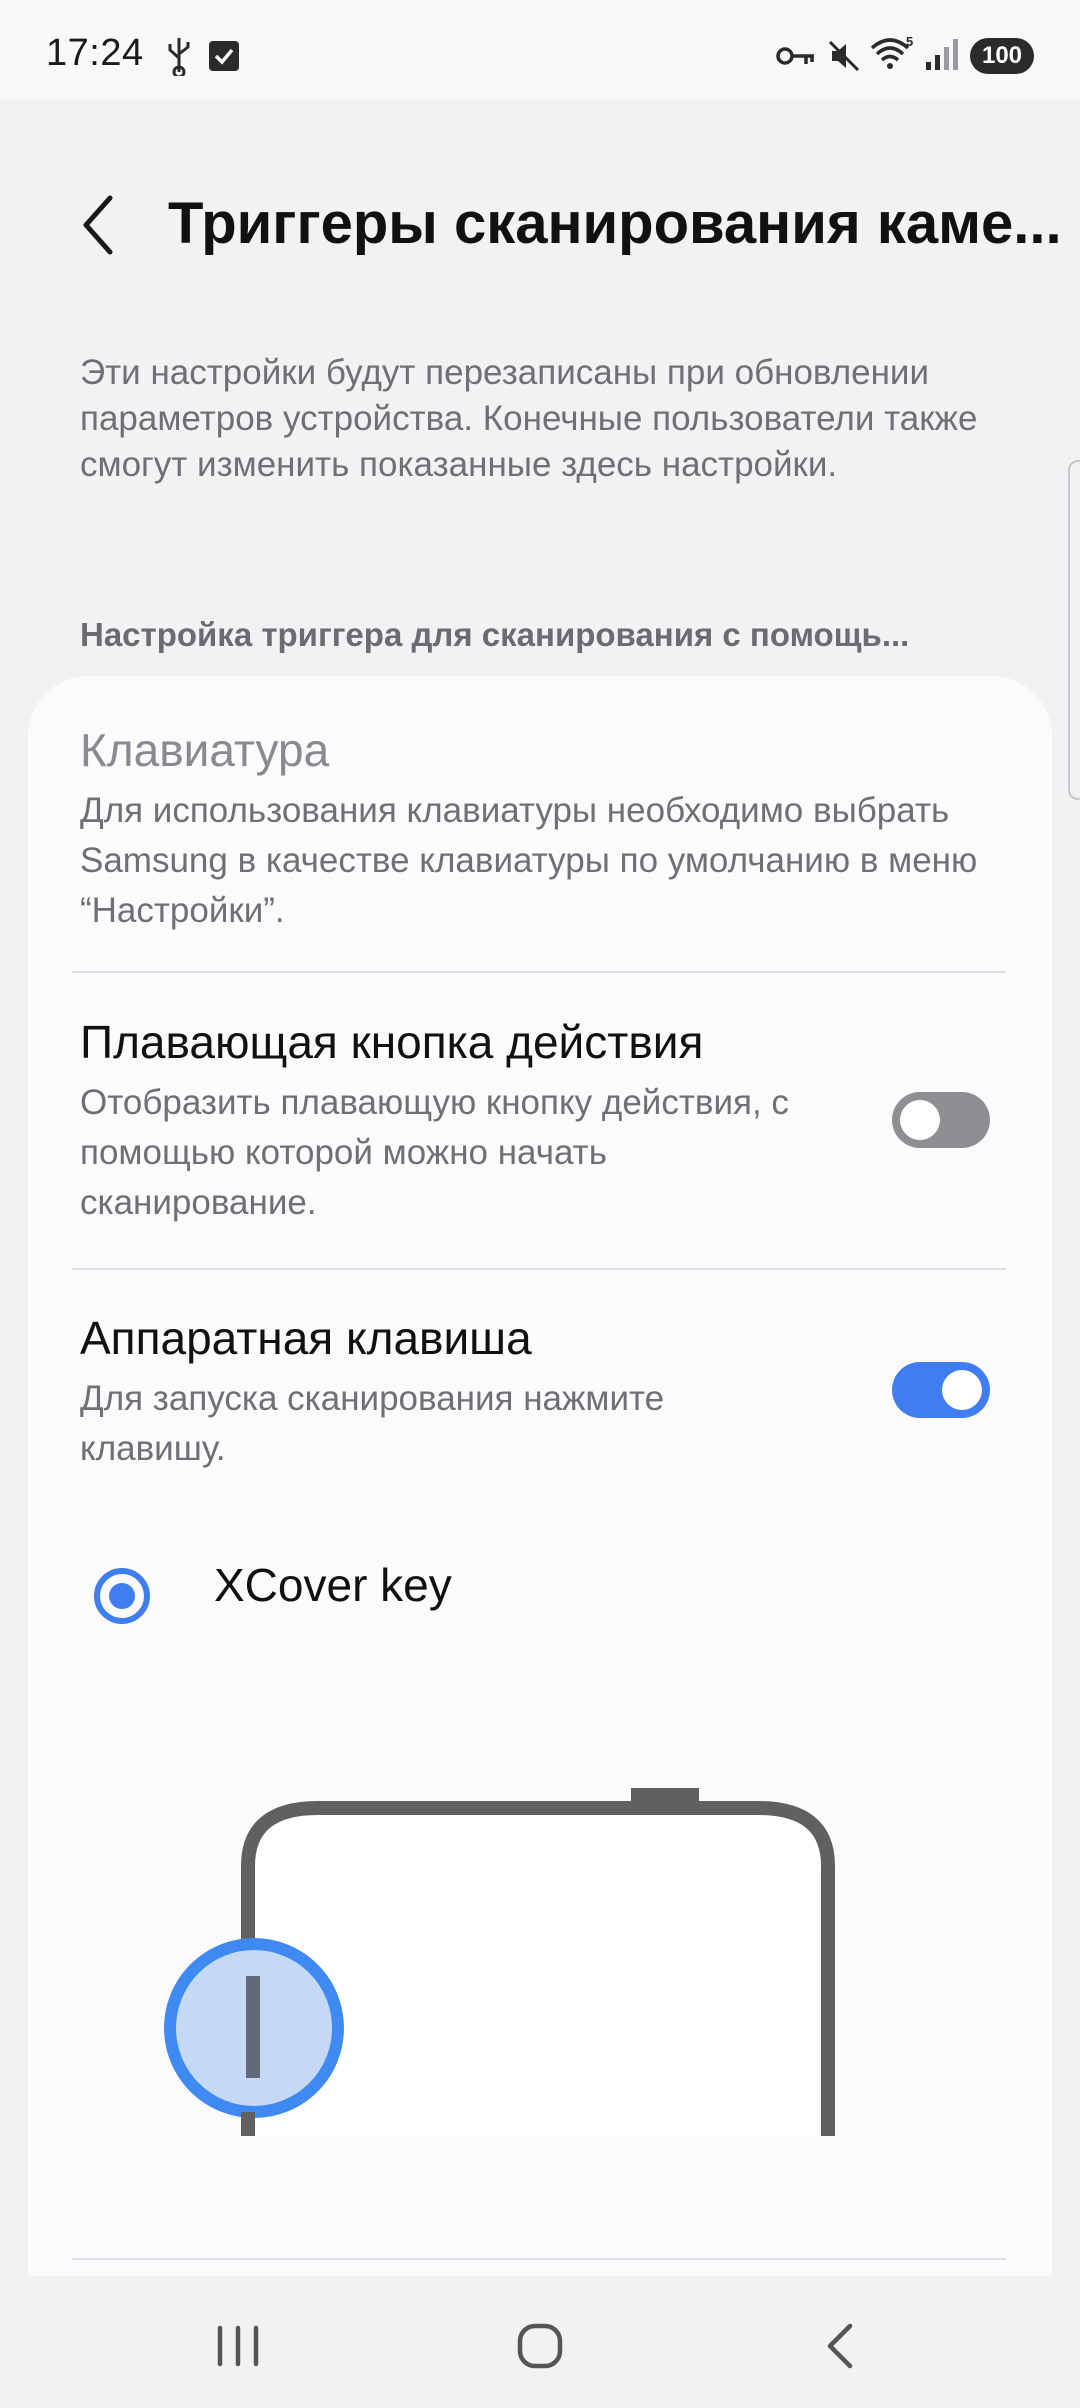 This screenshot has width=1080, height=2408. I want to click on wifi-icon: 5, so click(891, 51).